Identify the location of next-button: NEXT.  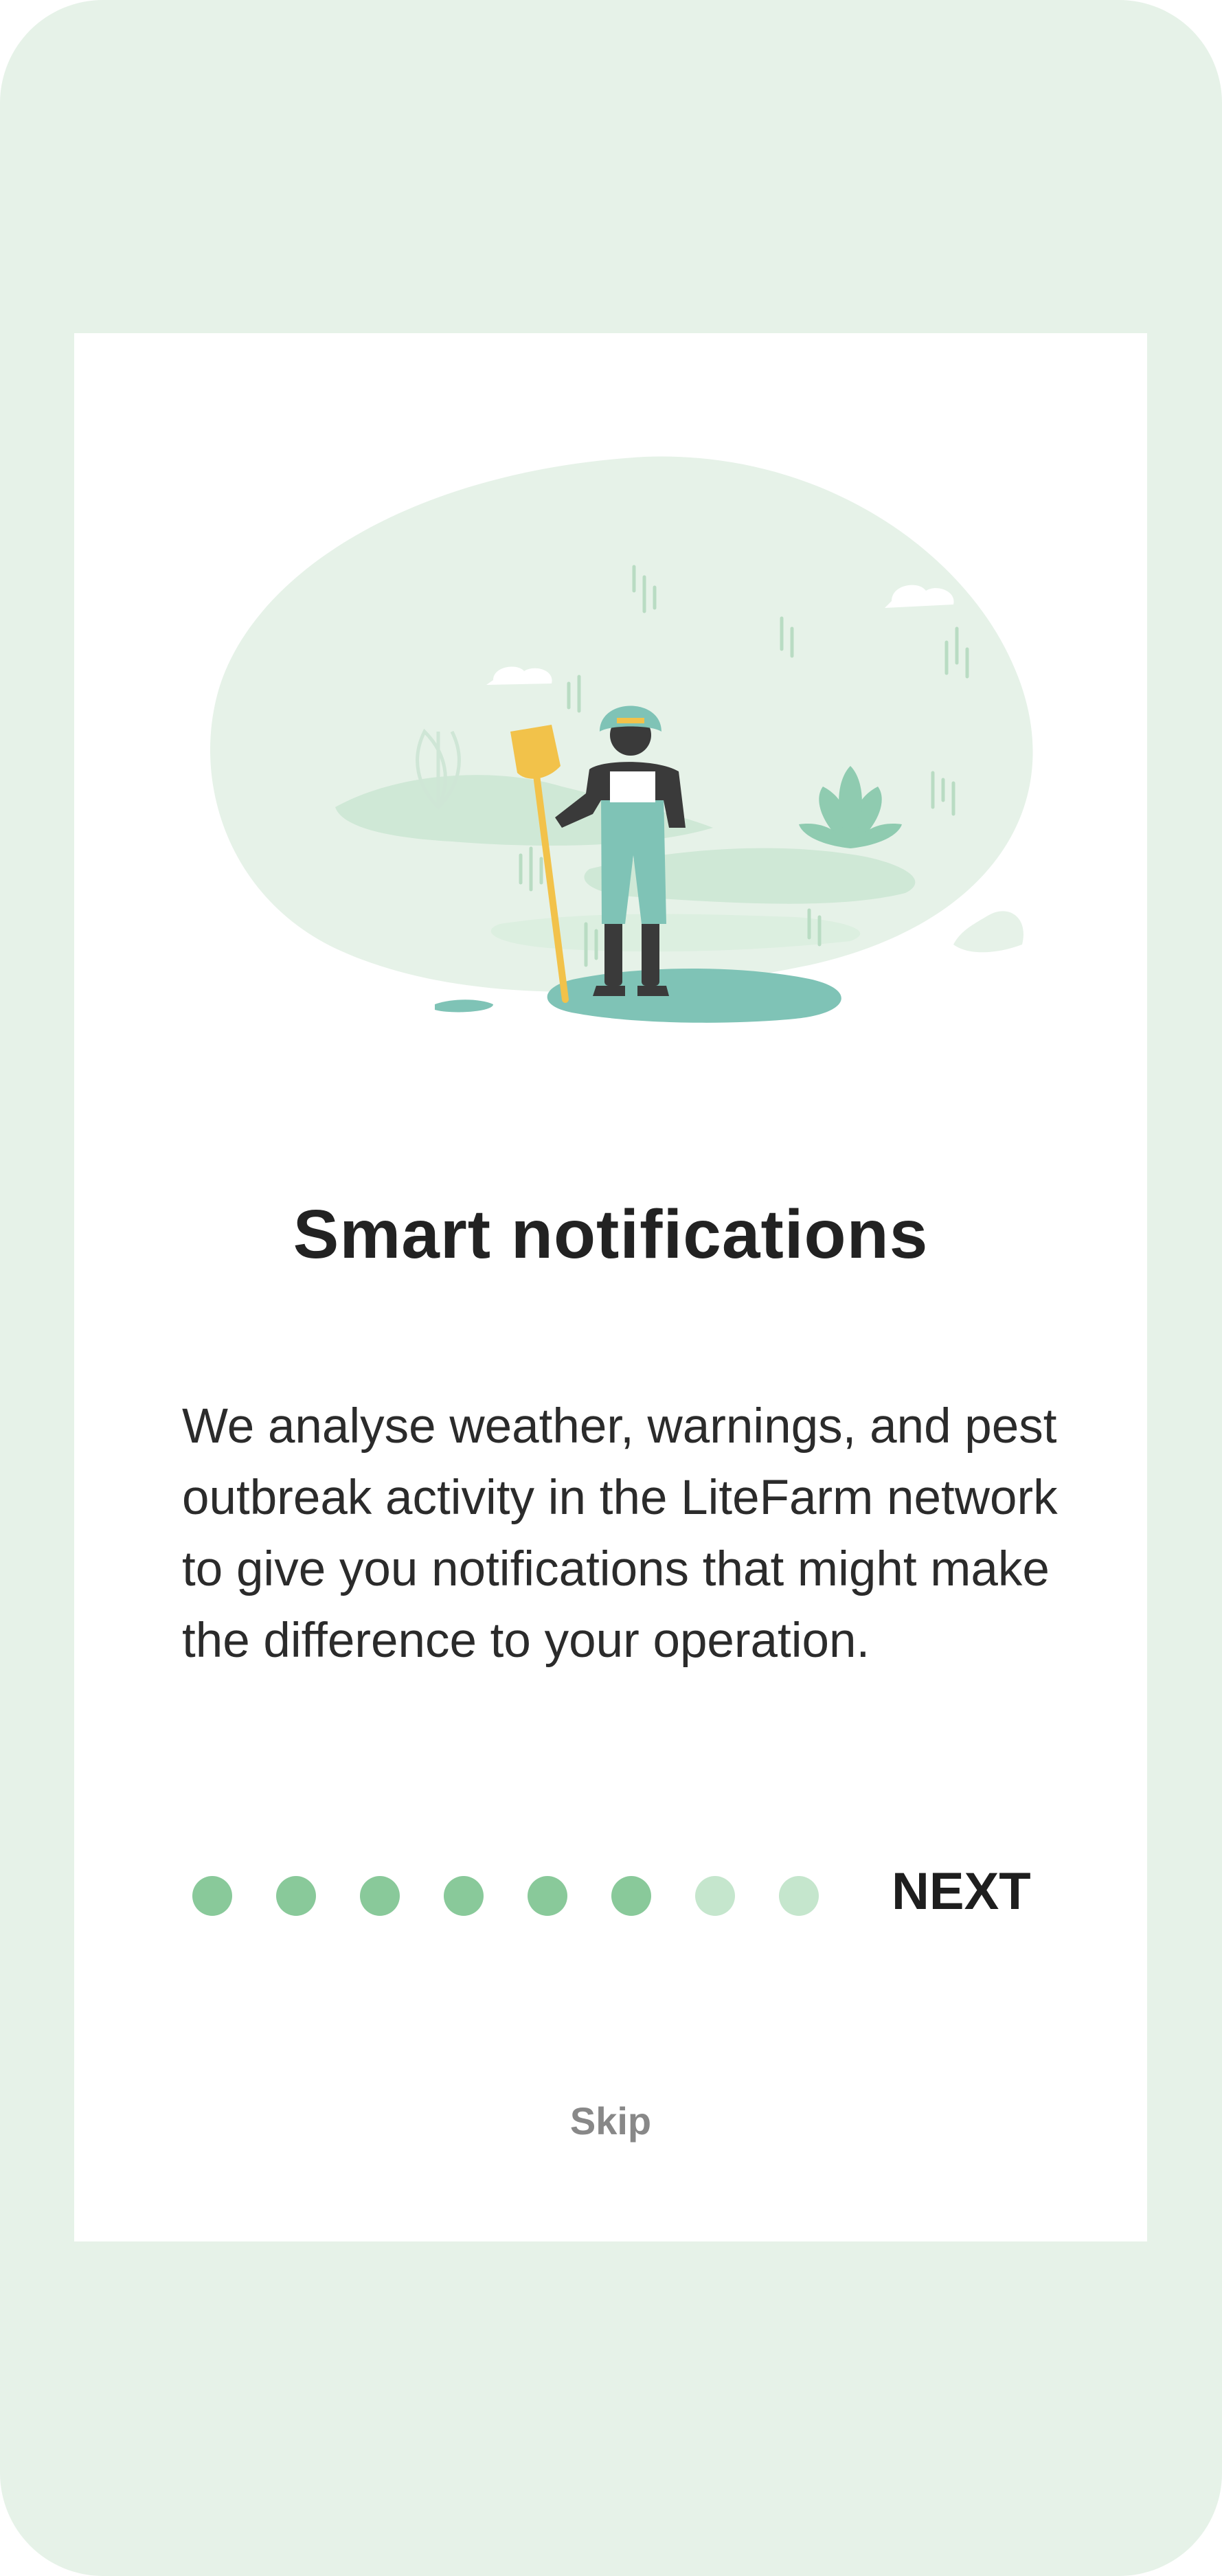
(962, 1891).